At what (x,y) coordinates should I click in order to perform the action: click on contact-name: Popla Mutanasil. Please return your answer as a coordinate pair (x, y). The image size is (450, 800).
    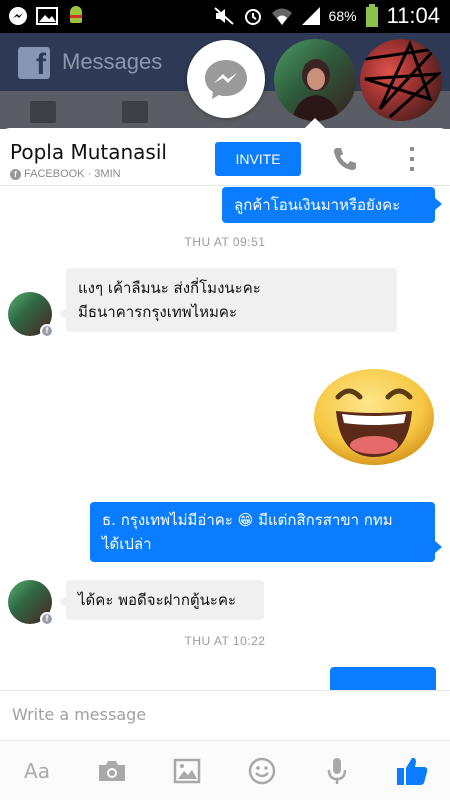
    Looking at the image, I should click on (88, 152).